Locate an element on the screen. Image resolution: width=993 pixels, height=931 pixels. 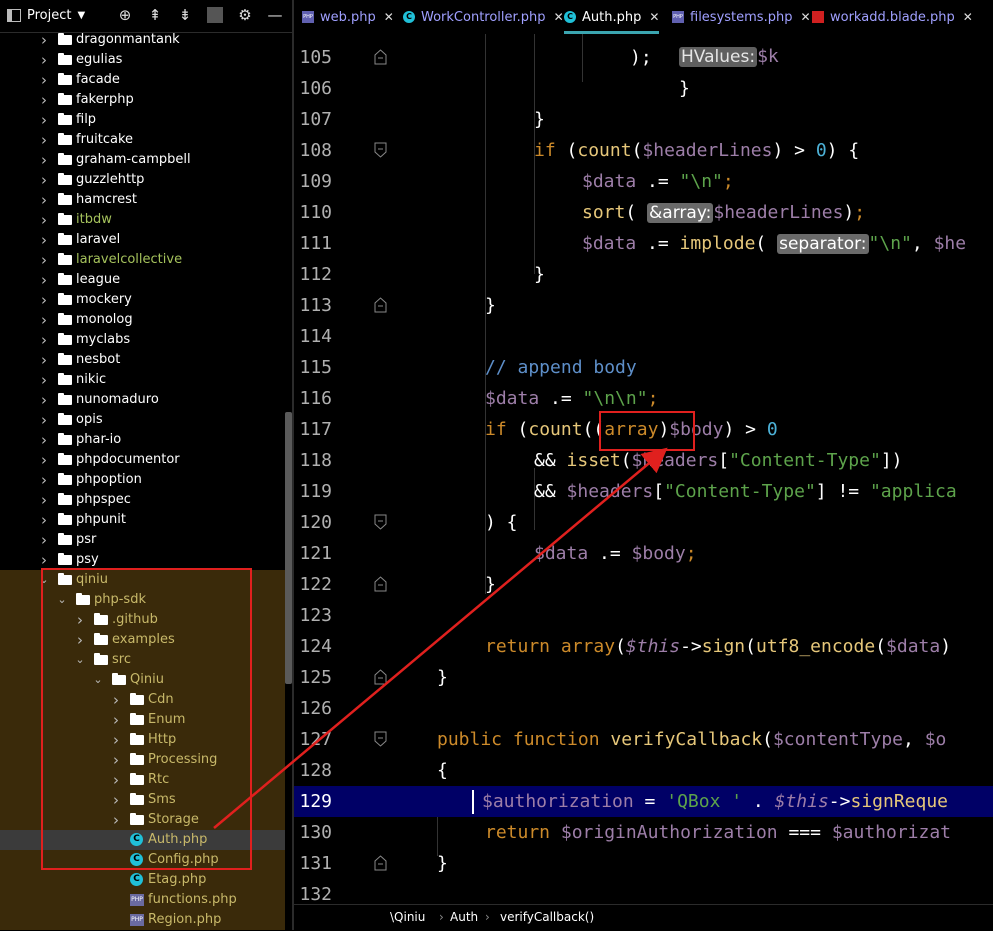
tree-item: C Auth.php is located at coordinates (142, 840).